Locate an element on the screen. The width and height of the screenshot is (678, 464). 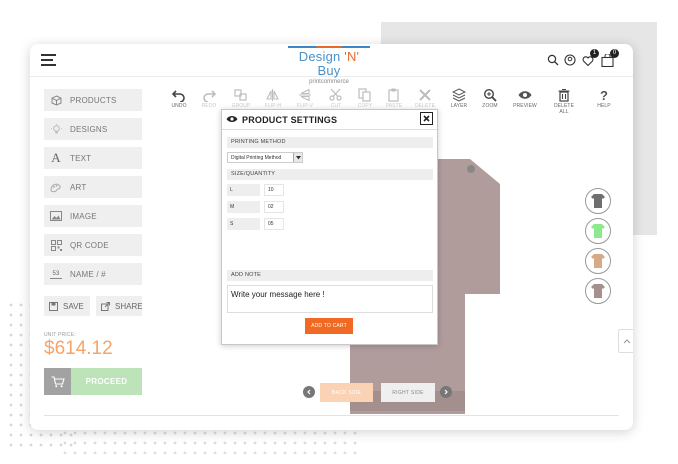
flip-v-icon is located at coordinates (305, 95).